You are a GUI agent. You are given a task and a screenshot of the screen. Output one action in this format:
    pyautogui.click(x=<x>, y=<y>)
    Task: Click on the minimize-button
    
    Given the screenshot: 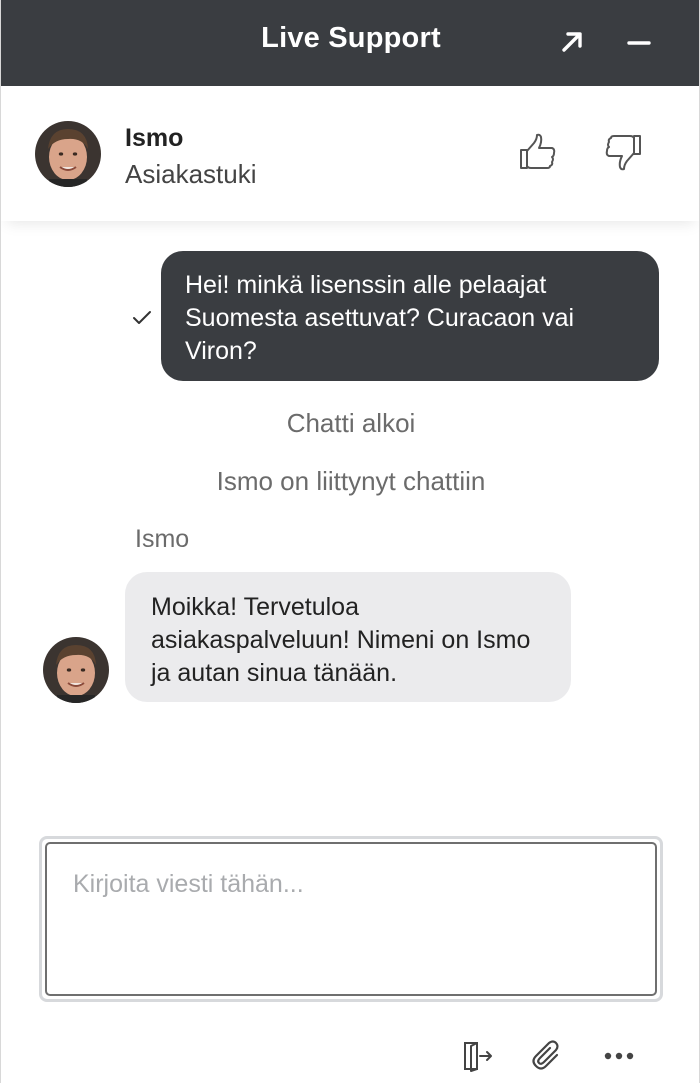 What is the action you would take?
    pyautogui.click(x=639, y=42)
    